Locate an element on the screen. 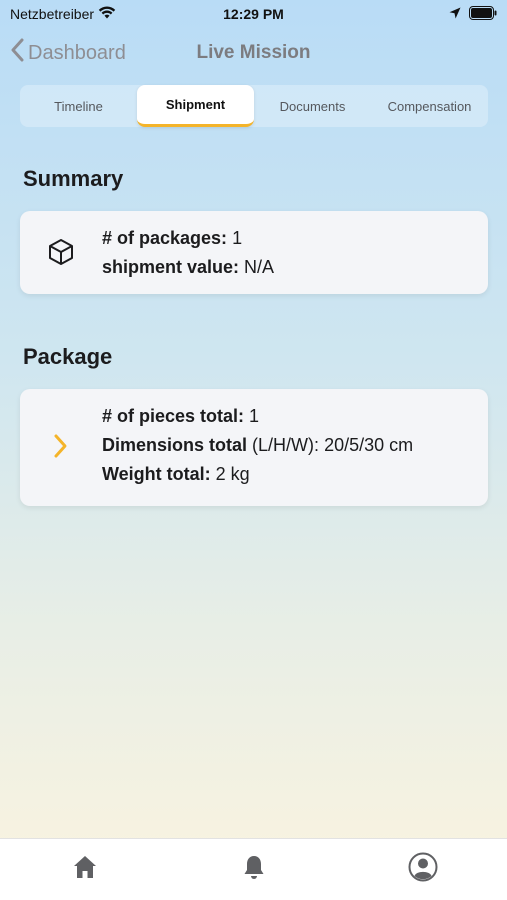 The image size is (507, 900). pieces-label: # of pieces total: is located at coordinates (173, 416).